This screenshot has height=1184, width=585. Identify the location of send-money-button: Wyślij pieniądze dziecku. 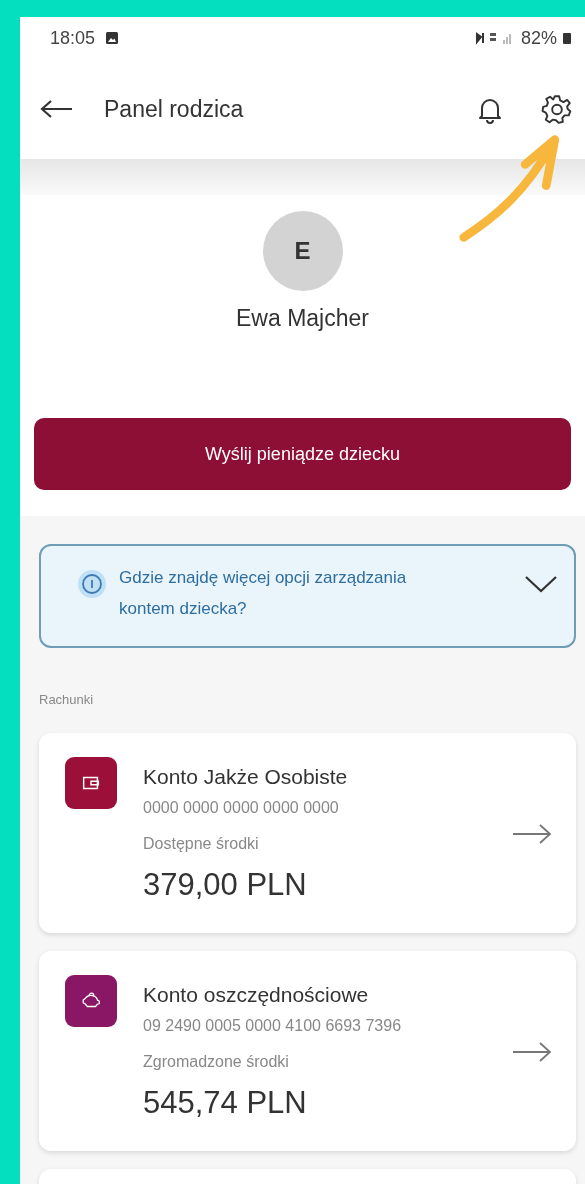
(302, 454).